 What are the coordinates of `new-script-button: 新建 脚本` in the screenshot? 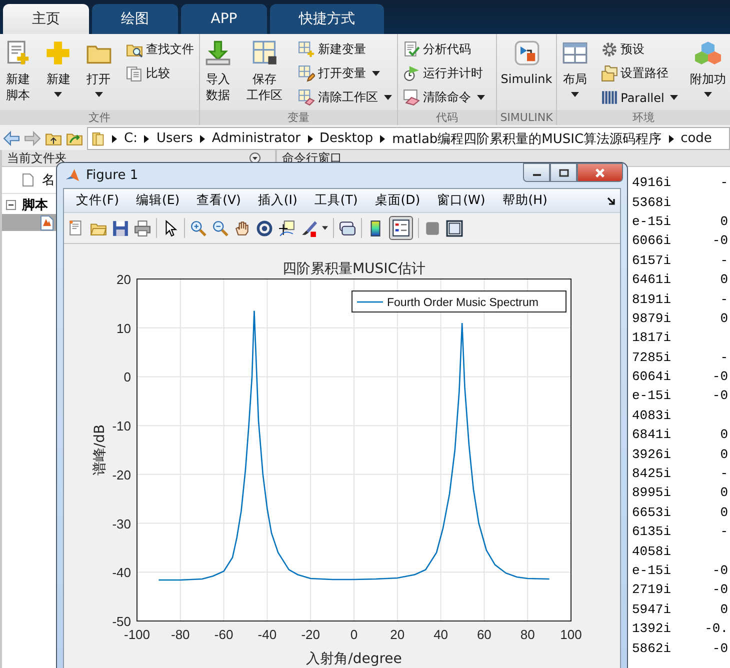 It's located at (18, 74).